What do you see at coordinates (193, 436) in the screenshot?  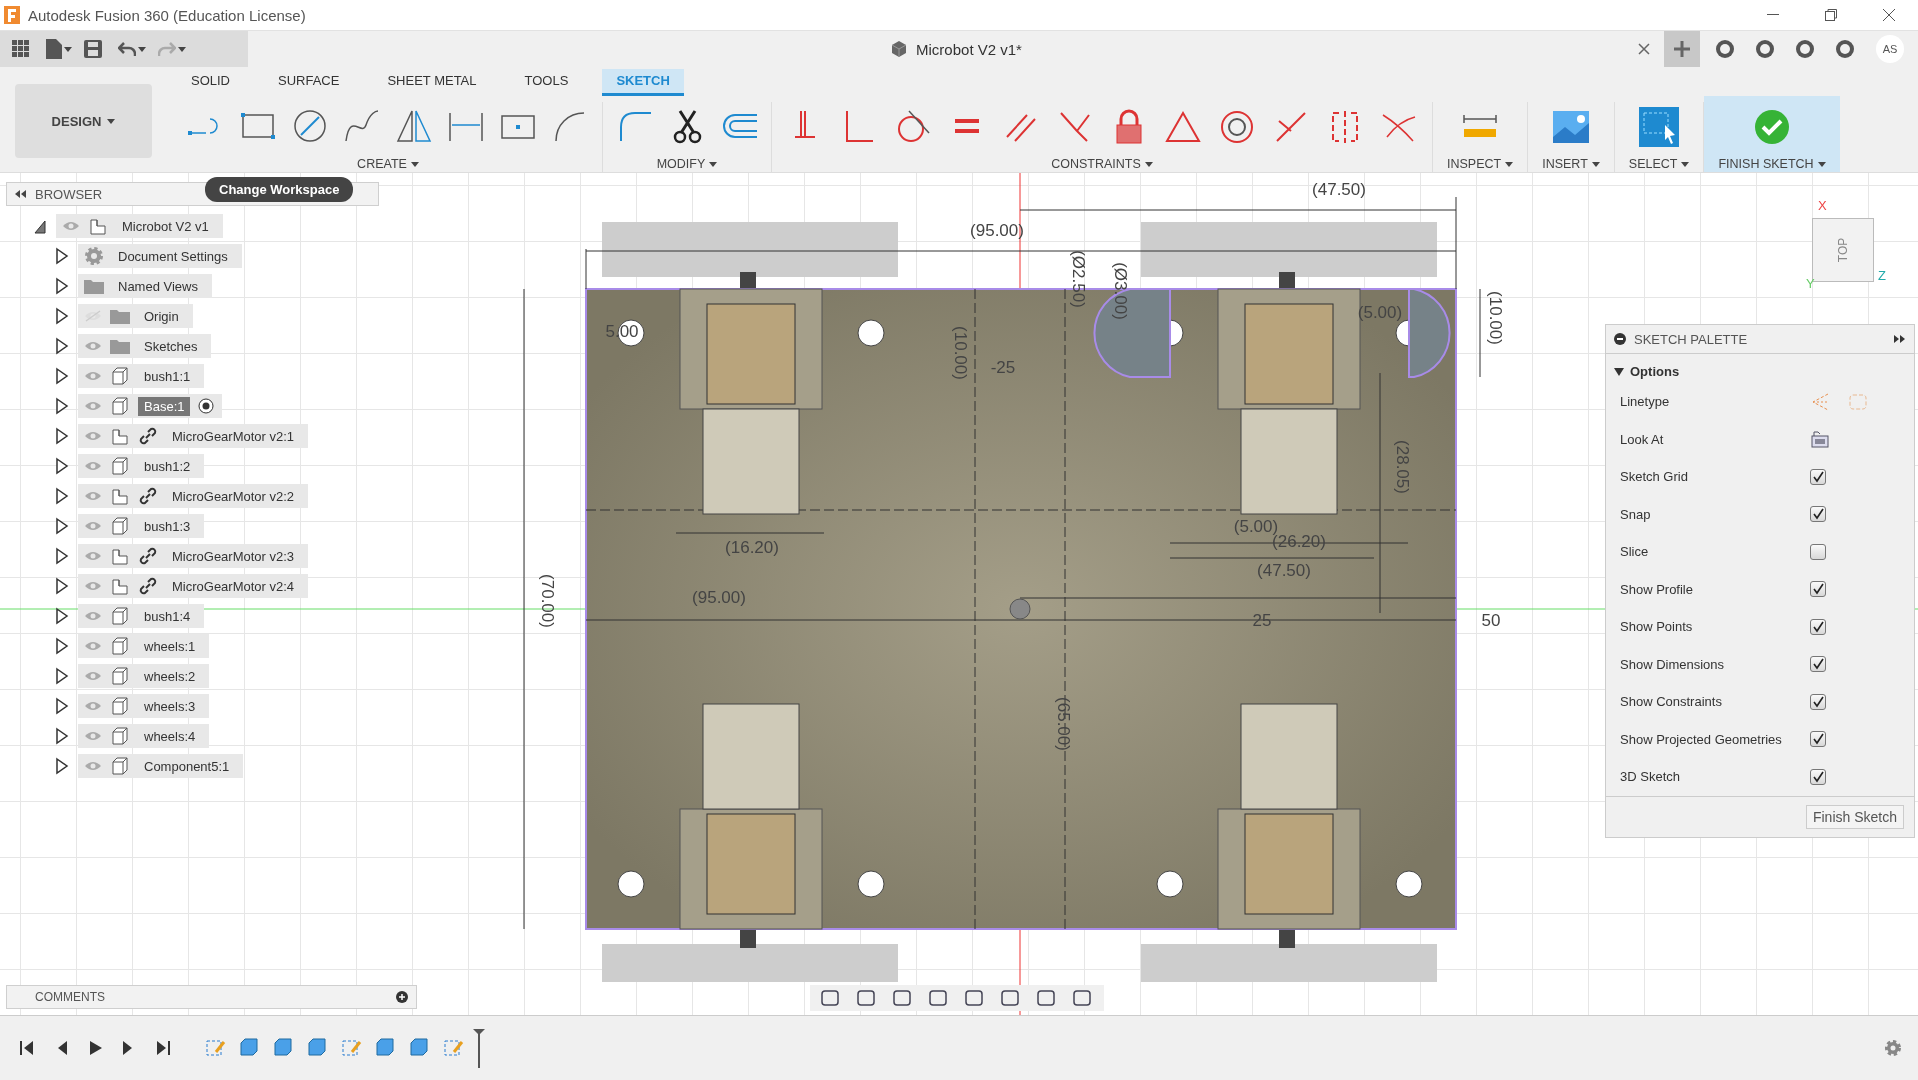 I see `tree-item: MicroGearMotor v2:1` at bounding box center [193, 436].